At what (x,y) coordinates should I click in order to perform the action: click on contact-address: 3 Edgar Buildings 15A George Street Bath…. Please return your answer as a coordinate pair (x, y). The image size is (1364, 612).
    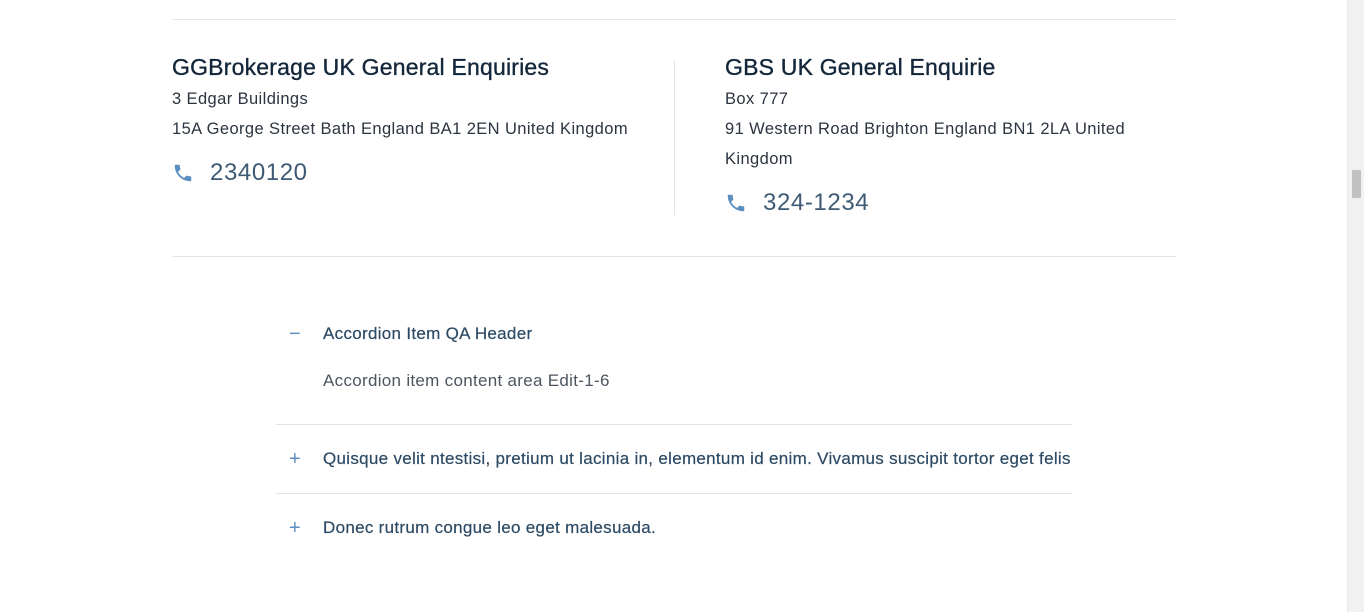
    Looking at the image, I should click on (407, 114).